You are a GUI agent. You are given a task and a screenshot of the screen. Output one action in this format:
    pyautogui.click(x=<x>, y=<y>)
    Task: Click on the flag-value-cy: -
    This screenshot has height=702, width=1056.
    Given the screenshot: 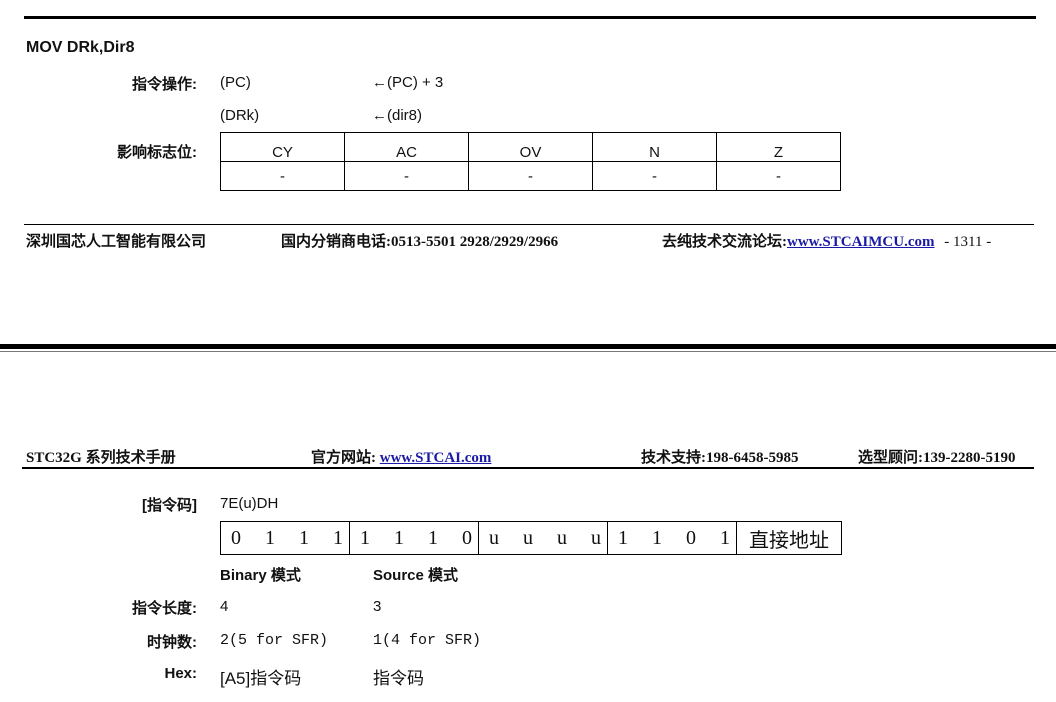 What is the action you would take?
    pyautogui.click(x=282, y=176)
    